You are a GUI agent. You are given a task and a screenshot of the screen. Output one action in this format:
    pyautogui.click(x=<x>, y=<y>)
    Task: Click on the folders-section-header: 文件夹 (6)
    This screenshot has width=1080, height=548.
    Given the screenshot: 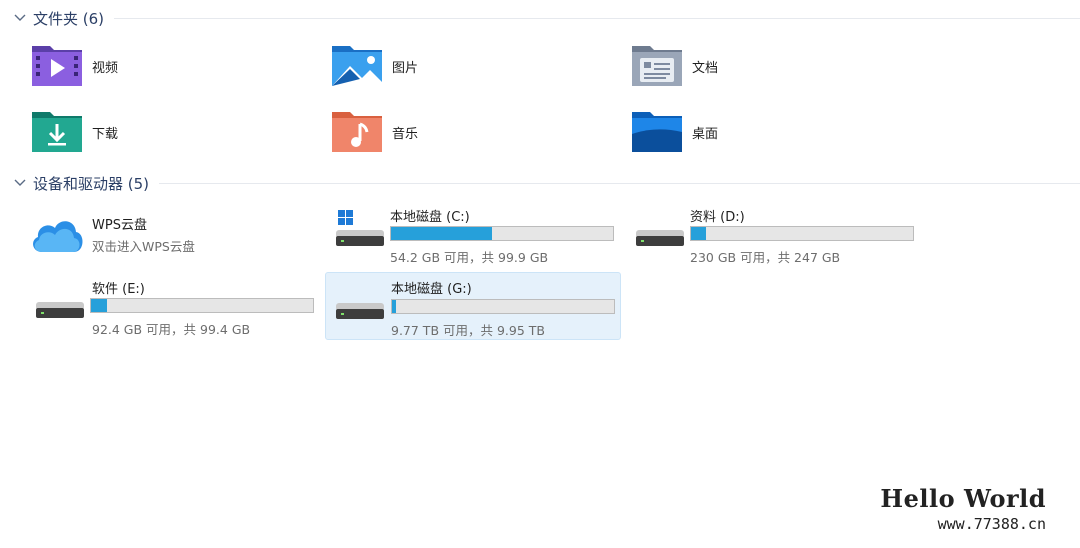 What is the action you would take?
    pyautogui.click(x=540, y=18)
    